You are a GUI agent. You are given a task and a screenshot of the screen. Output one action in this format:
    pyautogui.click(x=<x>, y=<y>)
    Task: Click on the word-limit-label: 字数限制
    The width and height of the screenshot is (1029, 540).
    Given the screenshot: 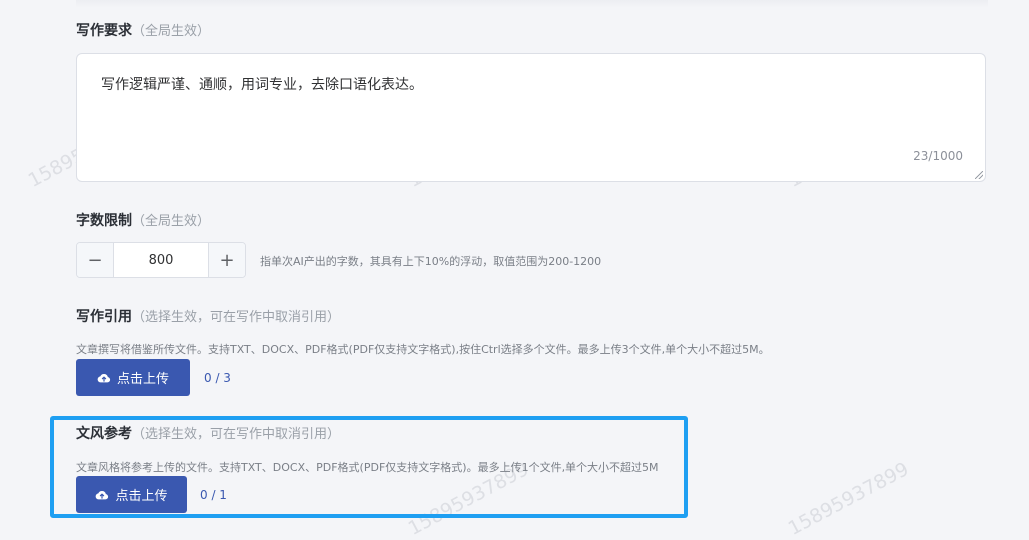 What is the action you would take?
    pyautogui.click(x=104, y=221)
    